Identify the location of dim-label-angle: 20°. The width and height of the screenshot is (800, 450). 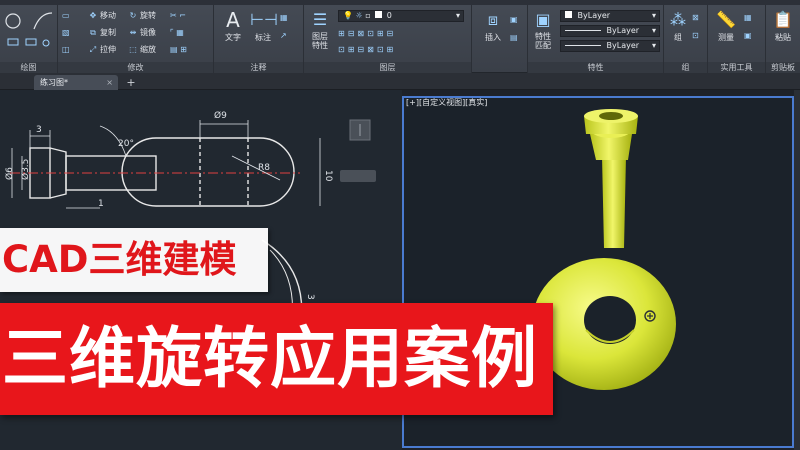
(126, 144).